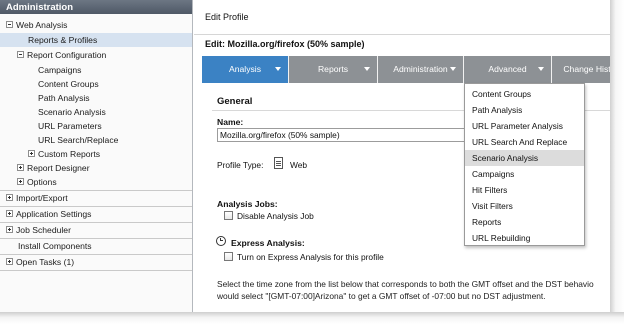 The image size is (624, 324). Describe the element at coordinates (96, 168) in the screenshot. I see `sidebar-item-report-designer: Report Designer` at that location.